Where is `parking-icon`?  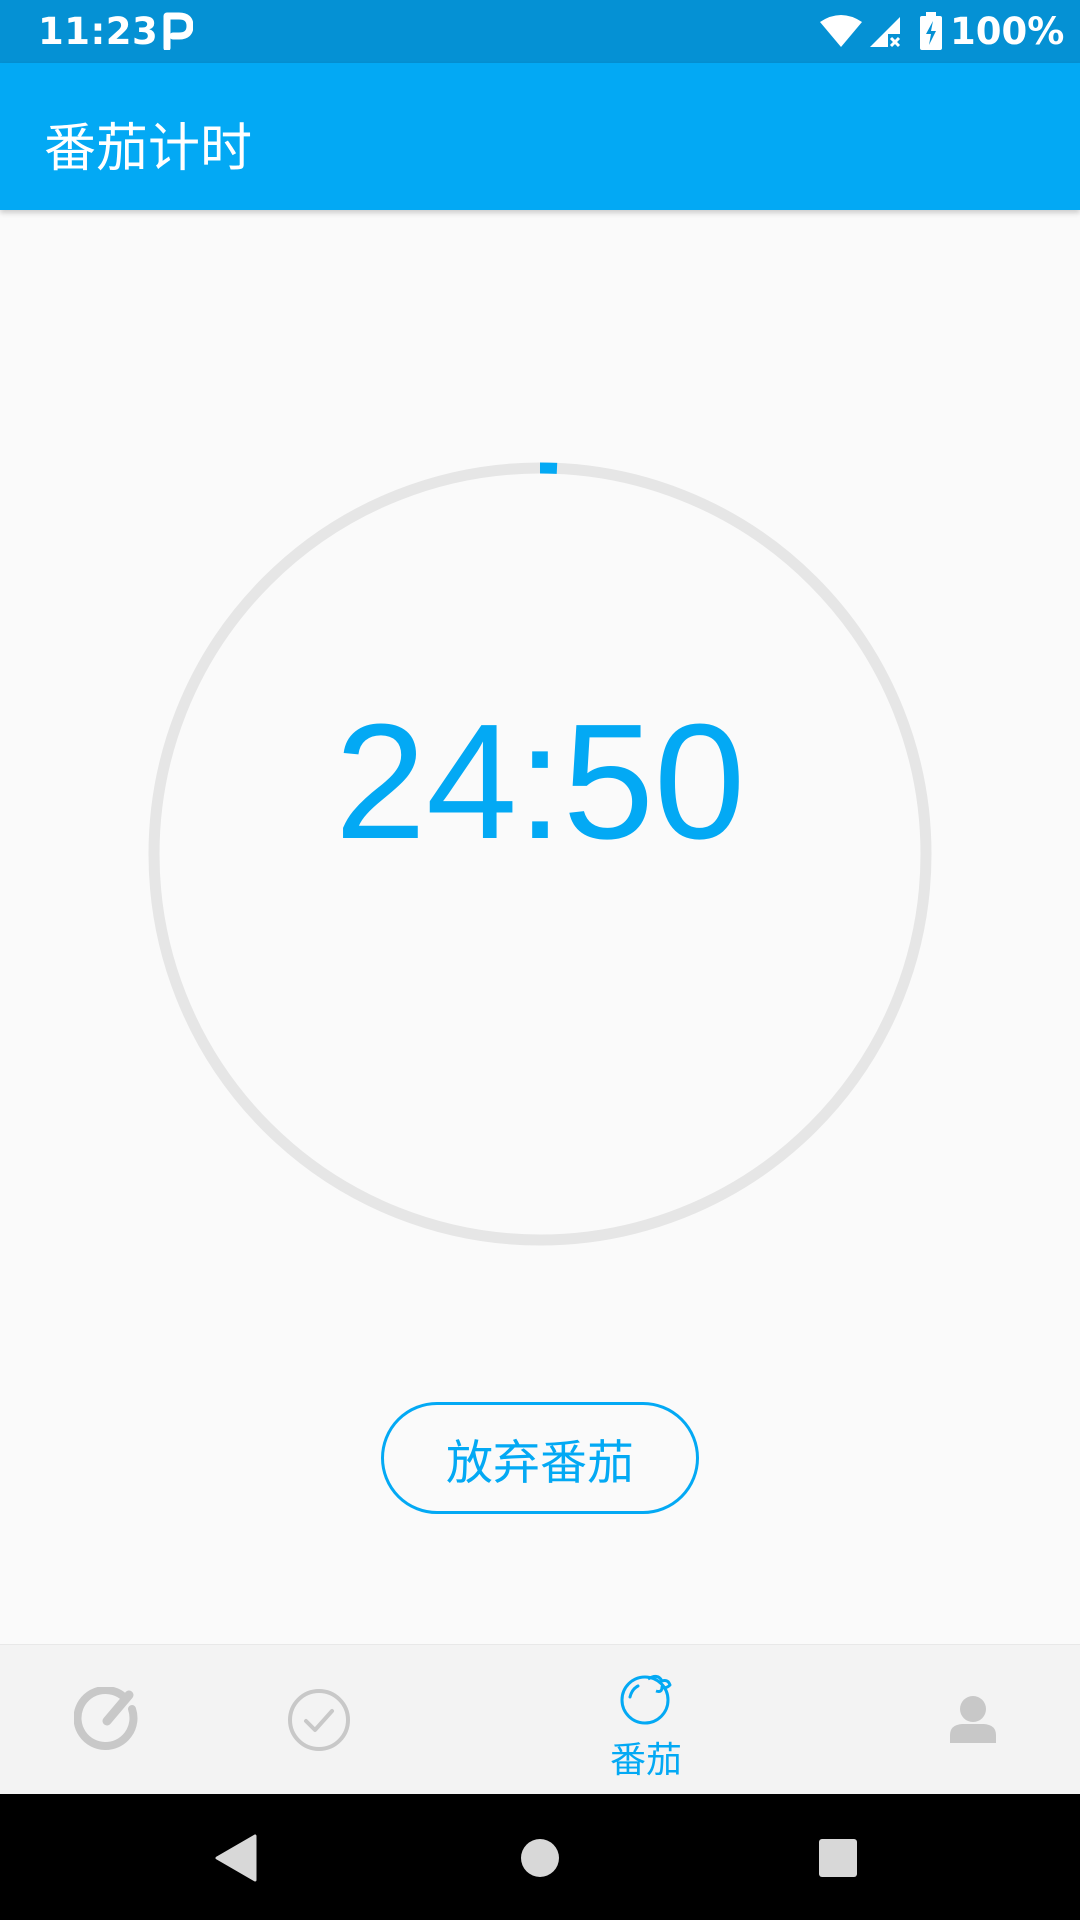 parking-icon is located at coordinates (178, 32).